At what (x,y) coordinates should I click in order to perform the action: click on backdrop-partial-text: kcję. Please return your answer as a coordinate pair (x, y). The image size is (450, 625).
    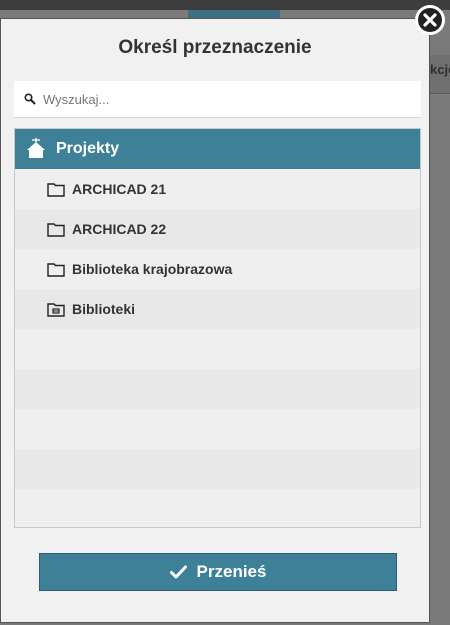
    Looking at the image, I should click on (440, 69).